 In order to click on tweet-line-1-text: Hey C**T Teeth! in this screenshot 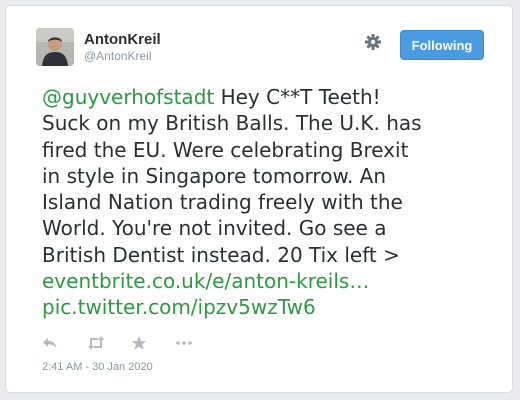, I will do `click(297, 97)`.